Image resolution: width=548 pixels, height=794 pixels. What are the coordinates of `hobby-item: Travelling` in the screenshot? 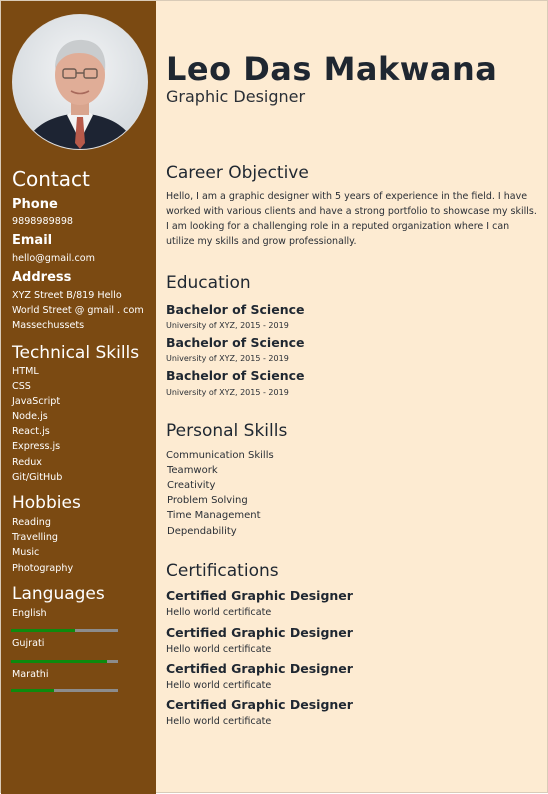 It's located at (35, 537).